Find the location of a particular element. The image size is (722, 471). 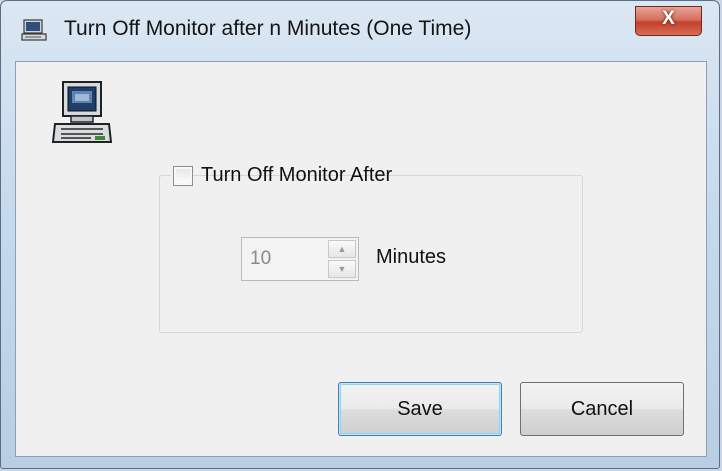

turn-off-monitor-option: Turn Off Monitor After is located at coordinates (281, 177).